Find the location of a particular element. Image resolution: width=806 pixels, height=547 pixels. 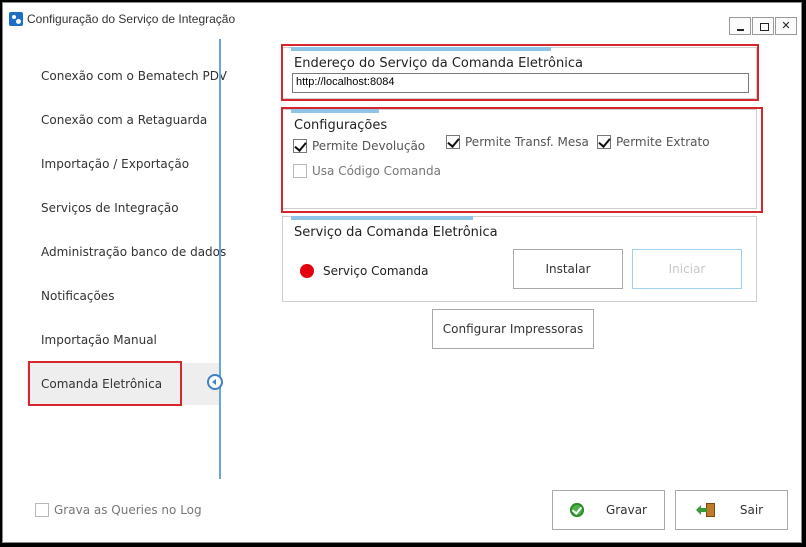

close-button: ✕ is located at coordinates (786, 26).